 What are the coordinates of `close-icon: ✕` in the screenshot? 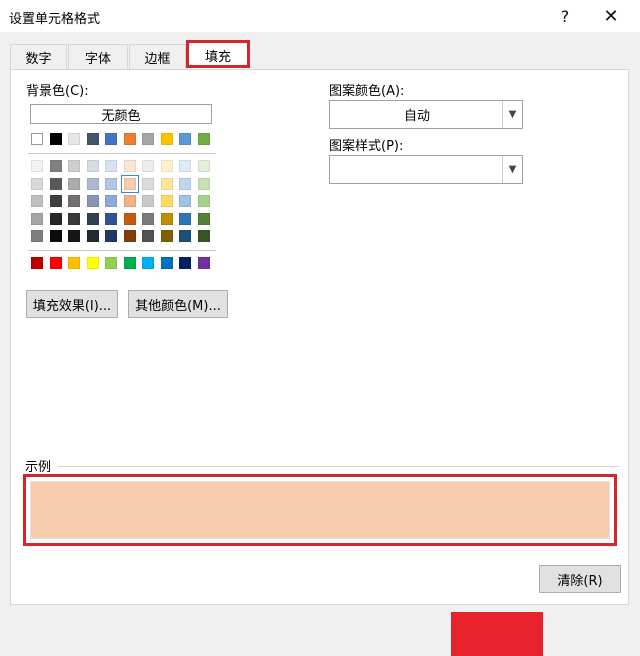 It's located at (611, 16).